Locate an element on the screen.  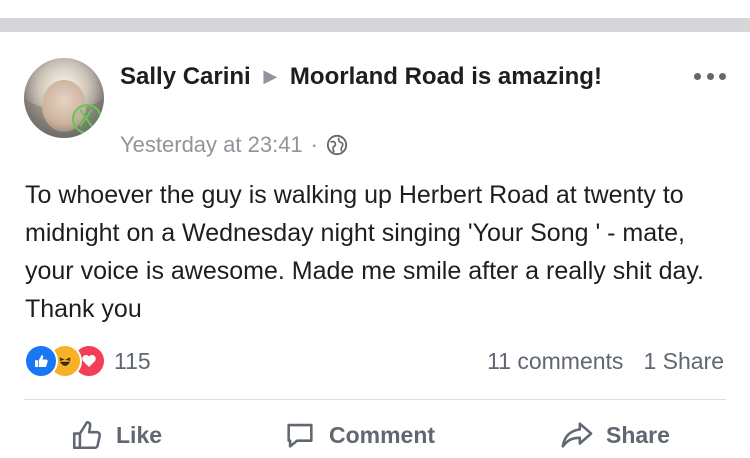
top-spacer is located at coordinates (375, 9).